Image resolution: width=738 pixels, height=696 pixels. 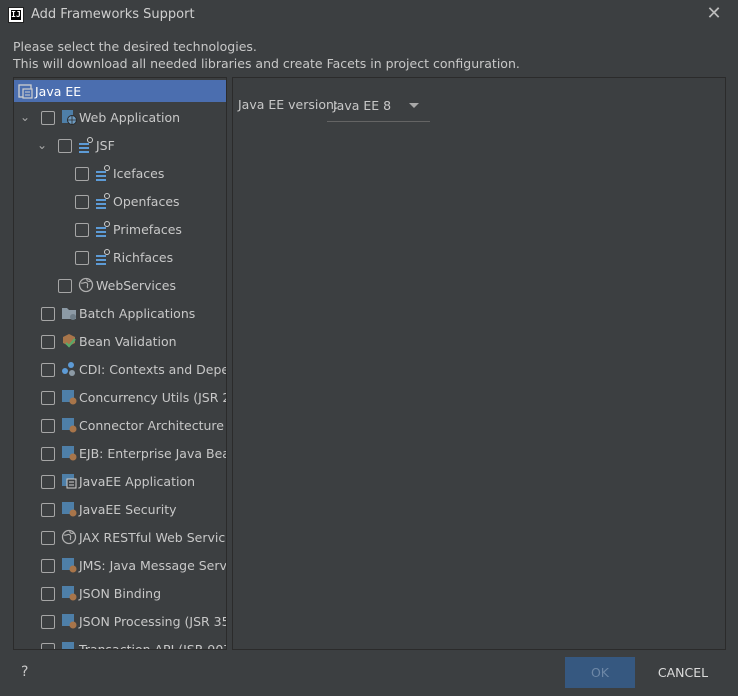 I want to click on tree-item-jax-restful: JAX RESTful Web Services, so click(x=120, y=537).